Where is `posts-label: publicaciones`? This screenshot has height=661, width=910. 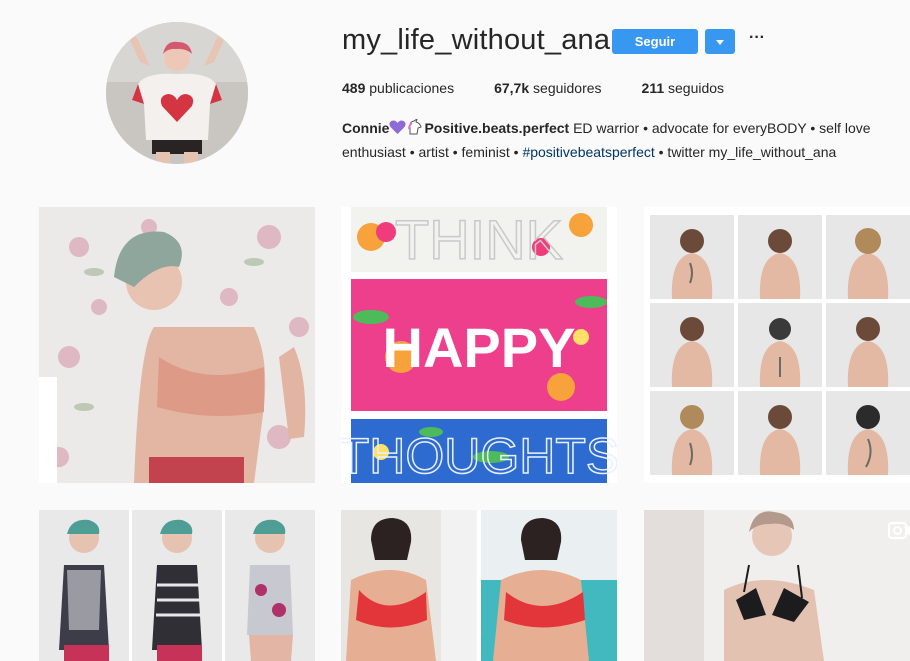
posts-label: publicaciones is located at coordinates (412, 88).